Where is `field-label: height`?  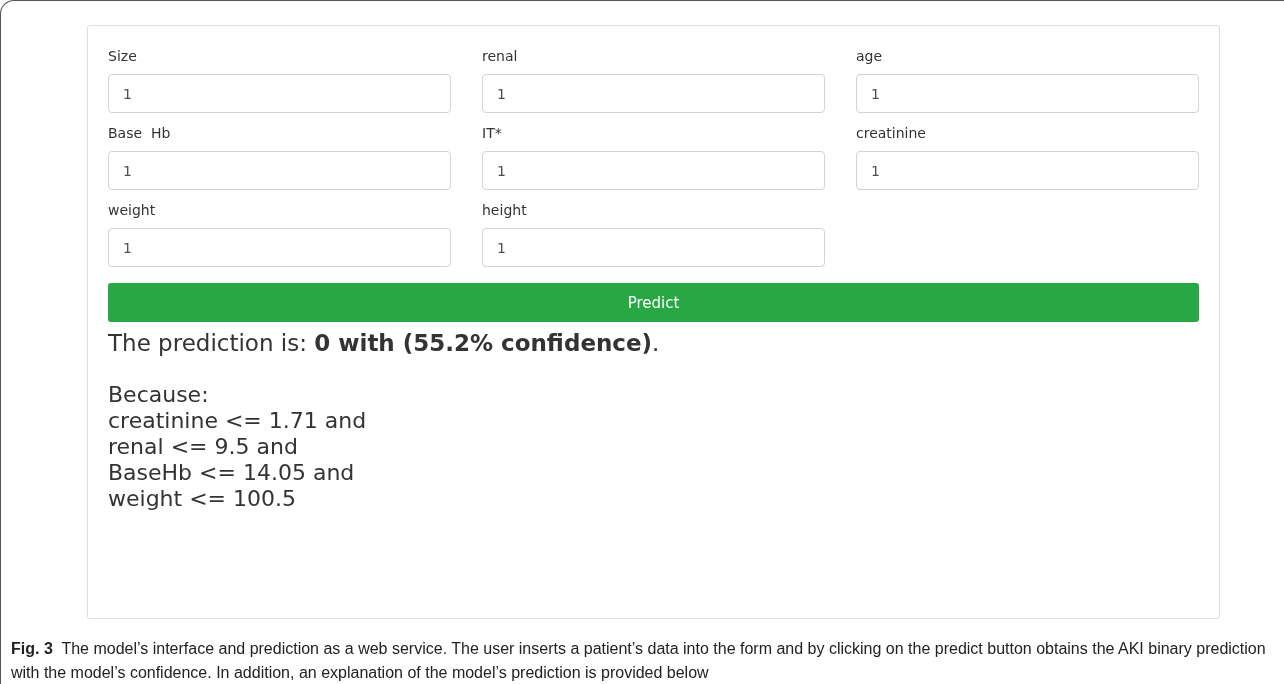 field-label: height is located at coordinates (505, 210).